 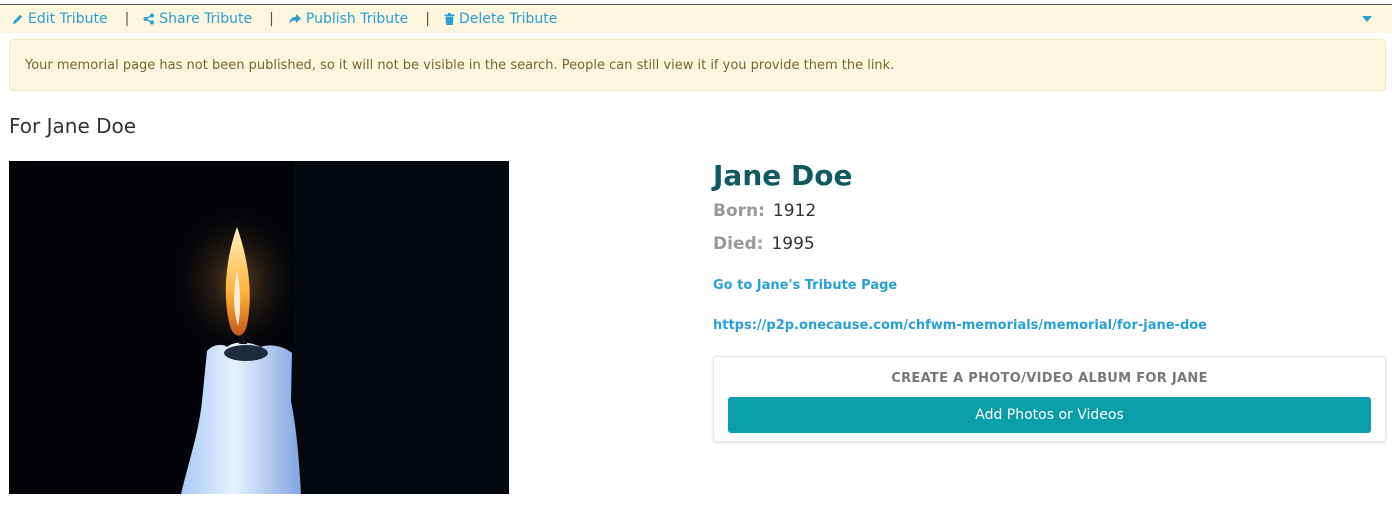 I want to click on page-title: For Jane Doe, so click(x=73, y=126).